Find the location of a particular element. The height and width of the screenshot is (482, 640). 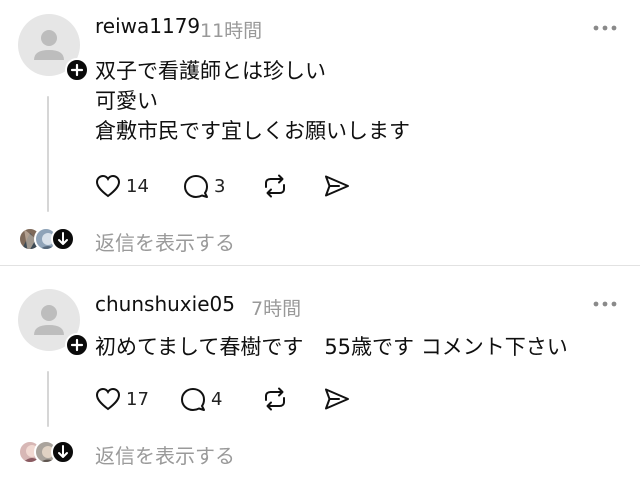

reply-button: 4 is located at coordinates (200, 399).